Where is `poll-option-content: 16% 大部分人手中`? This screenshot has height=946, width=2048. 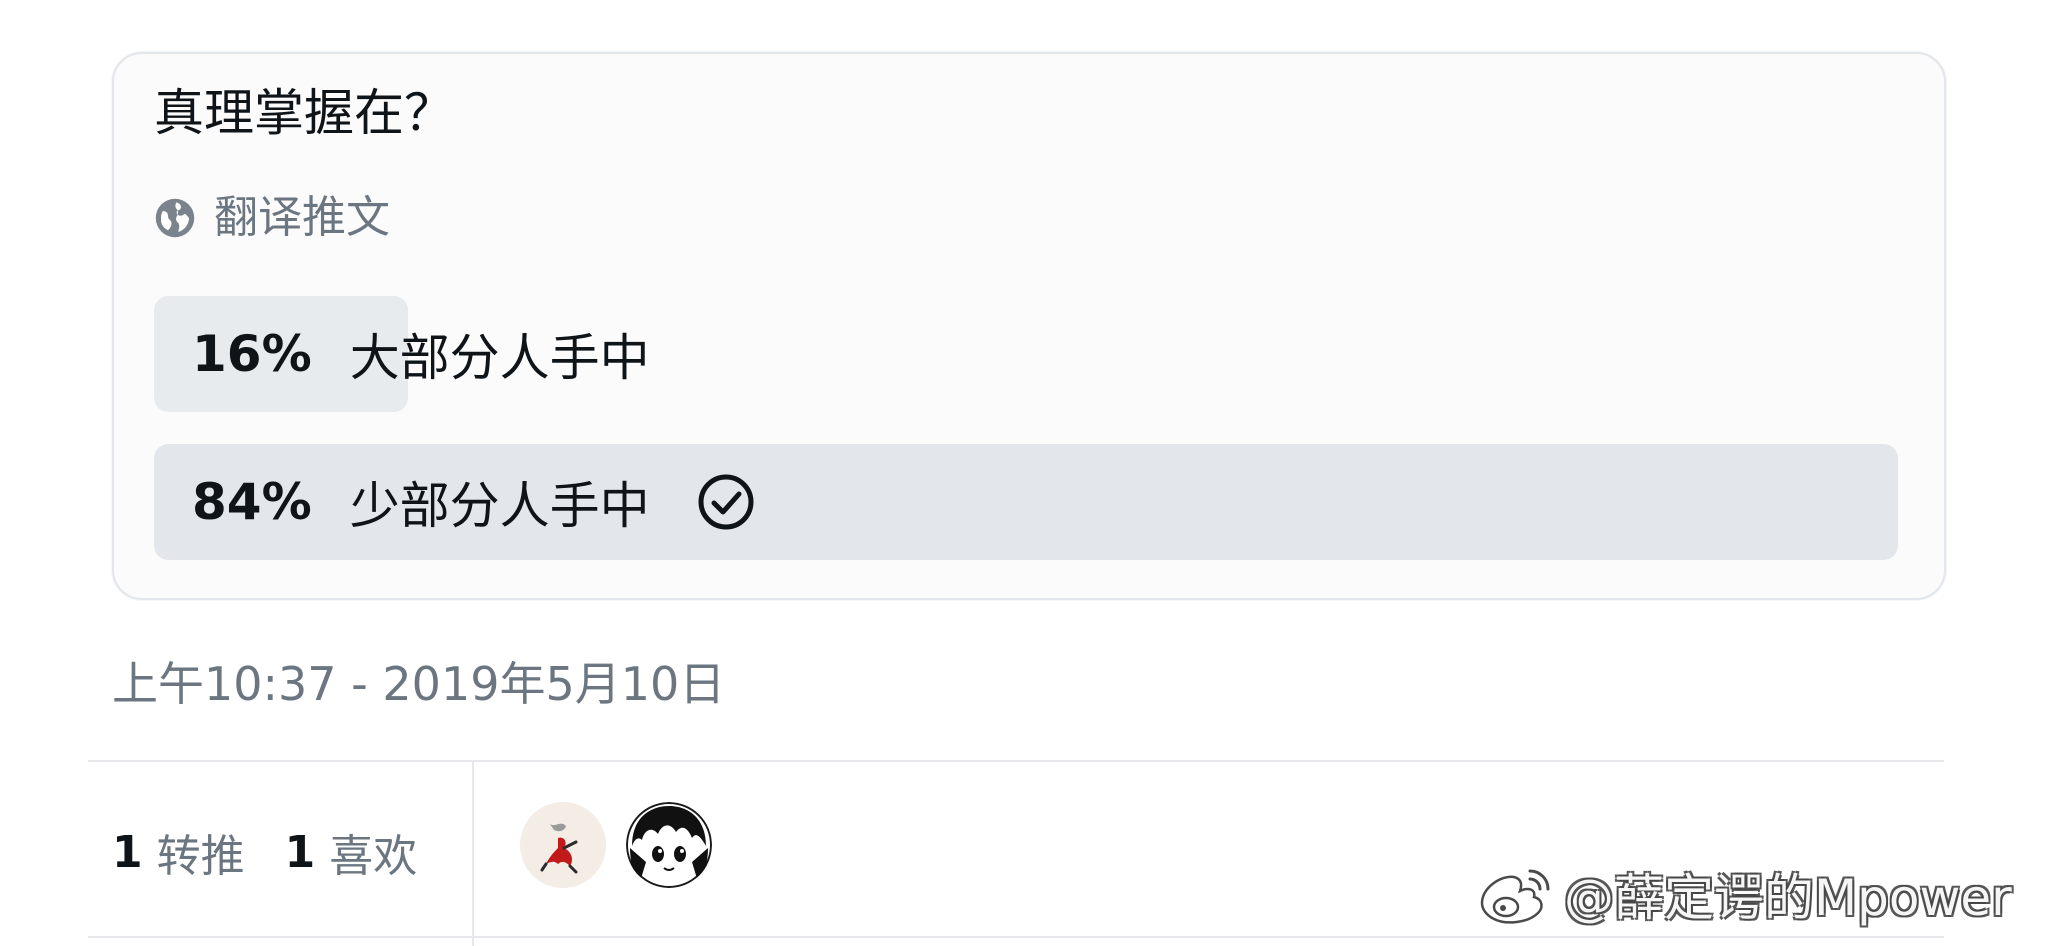
poll-option-content: 16% 大部分人手中 is located at coordinates (421, 354).